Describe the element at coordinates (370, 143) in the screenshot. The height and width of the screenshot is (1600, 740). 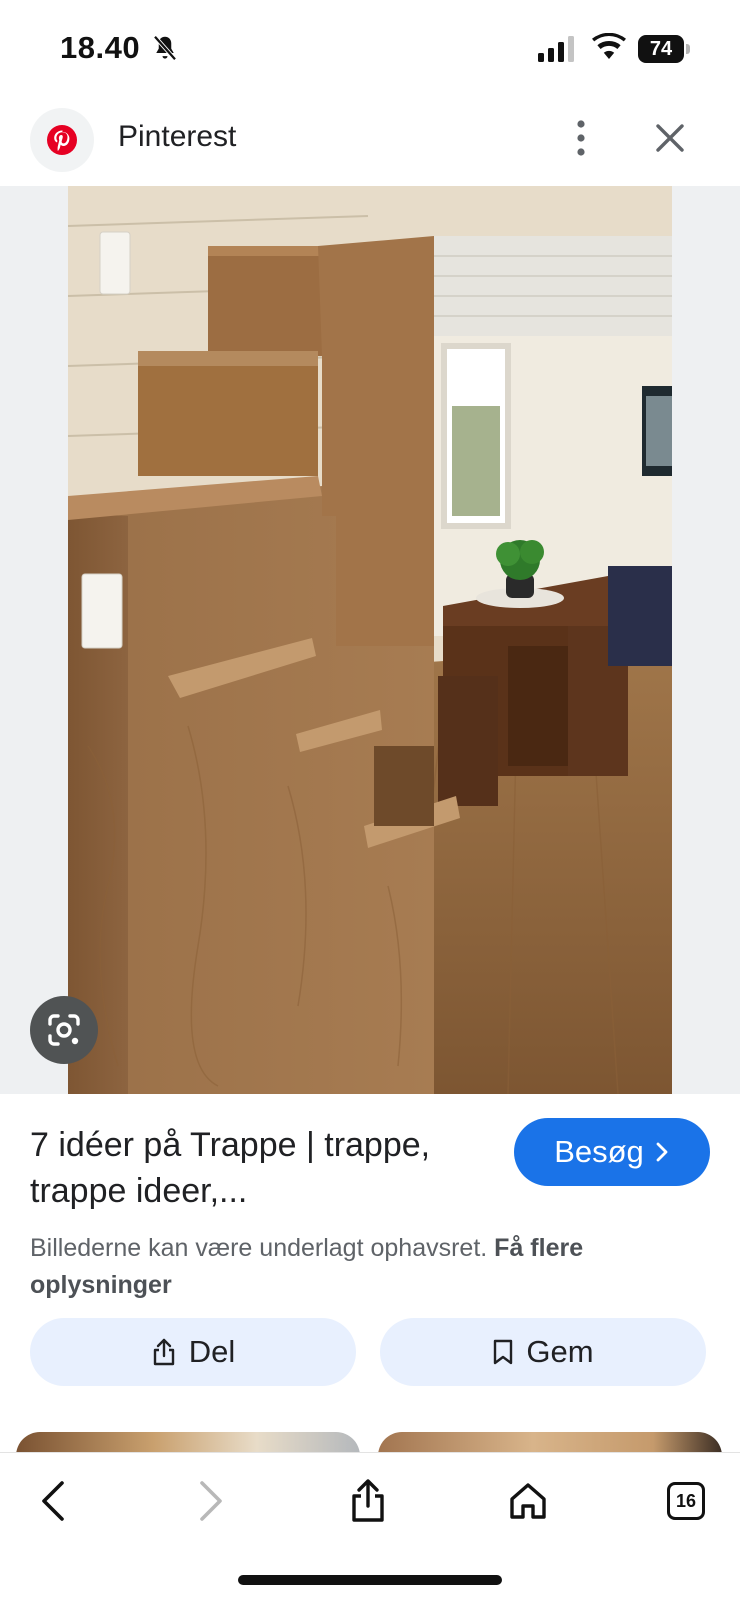
I see `header-bar: Pinterest` at that location.